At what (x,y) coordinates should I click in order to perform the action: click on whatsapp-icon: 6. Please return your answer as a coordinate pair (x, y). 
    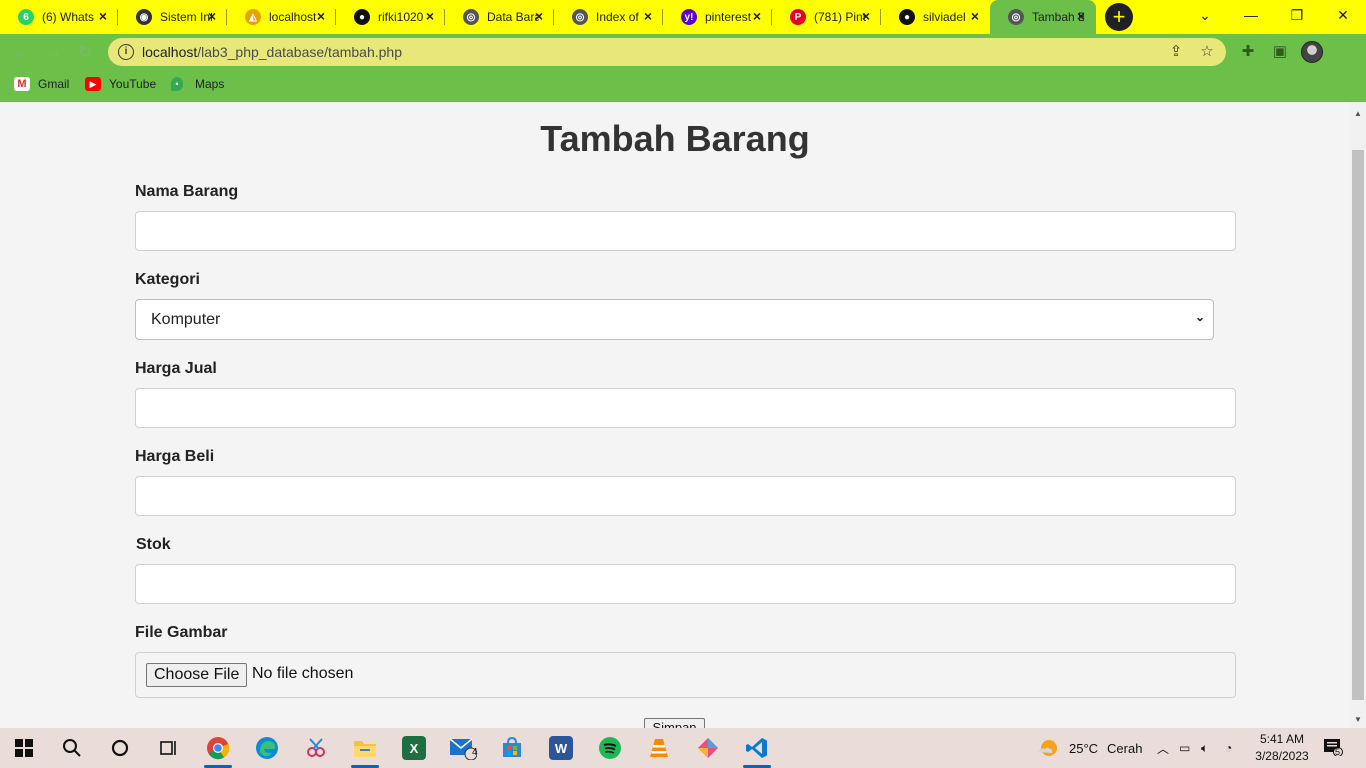
    Looking at the image, I should click on (26, 17).